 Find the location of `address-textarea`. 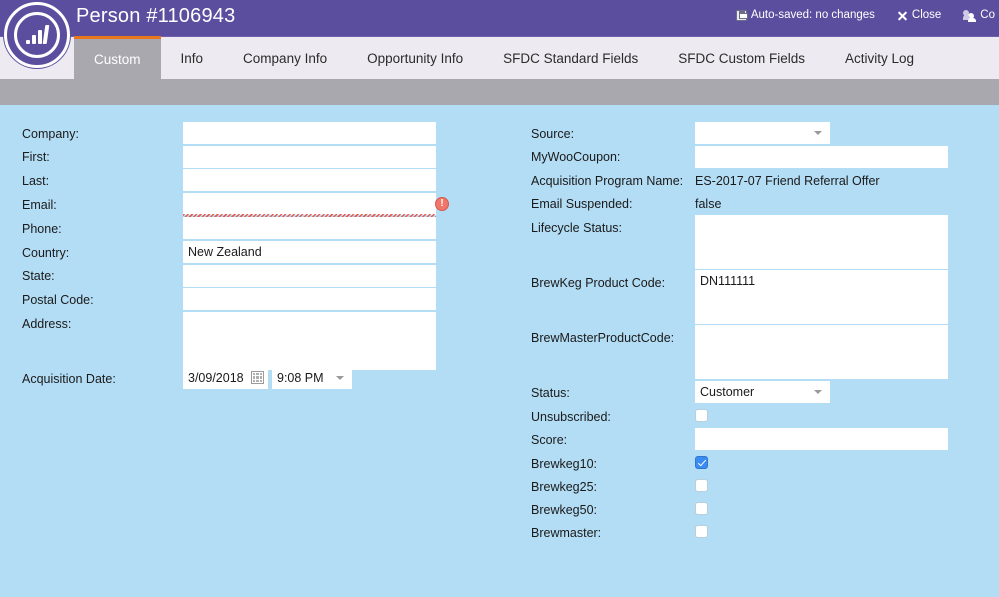

address-textarea is located at coordinates (309, 341).